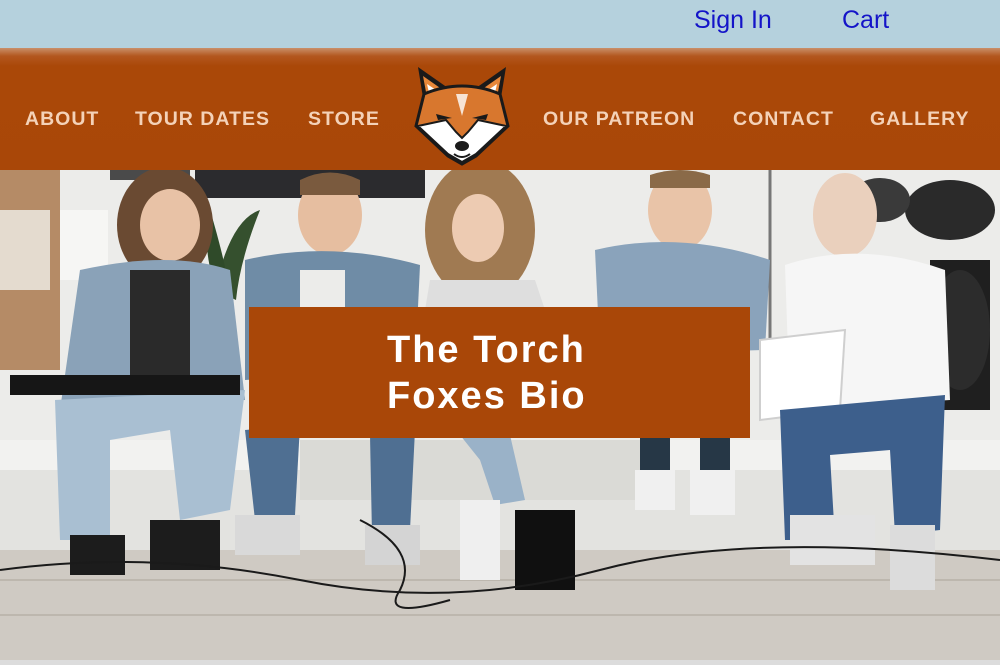 The image size is (1000, 665). What do you see at coordinates (344, 119) in the screenshot?
I see `nav-store: STORE` at bounding box center [344, 119].